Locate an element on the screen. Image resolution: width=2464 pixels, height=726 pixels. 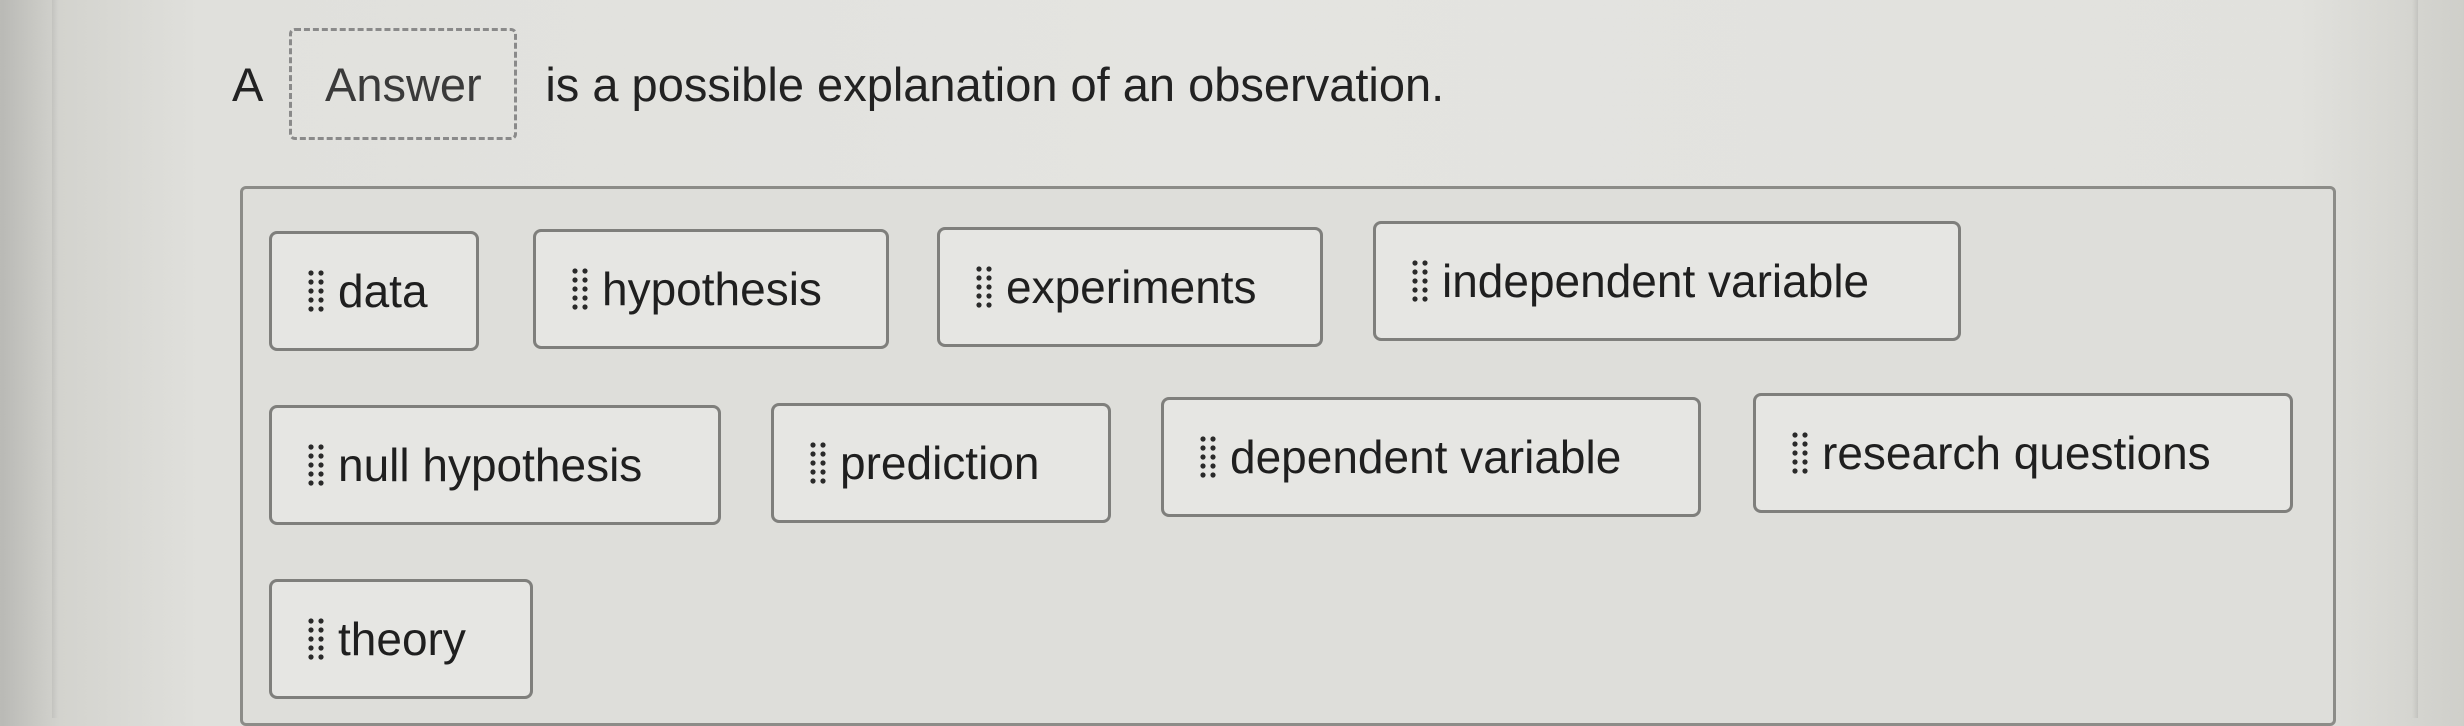
choice-label: experiments is located at coordinates (1131, 287).